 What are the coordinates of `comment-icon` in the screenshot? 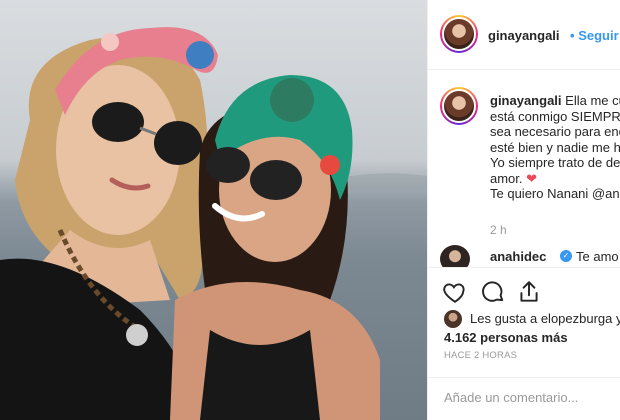 It's located at (493, 292).